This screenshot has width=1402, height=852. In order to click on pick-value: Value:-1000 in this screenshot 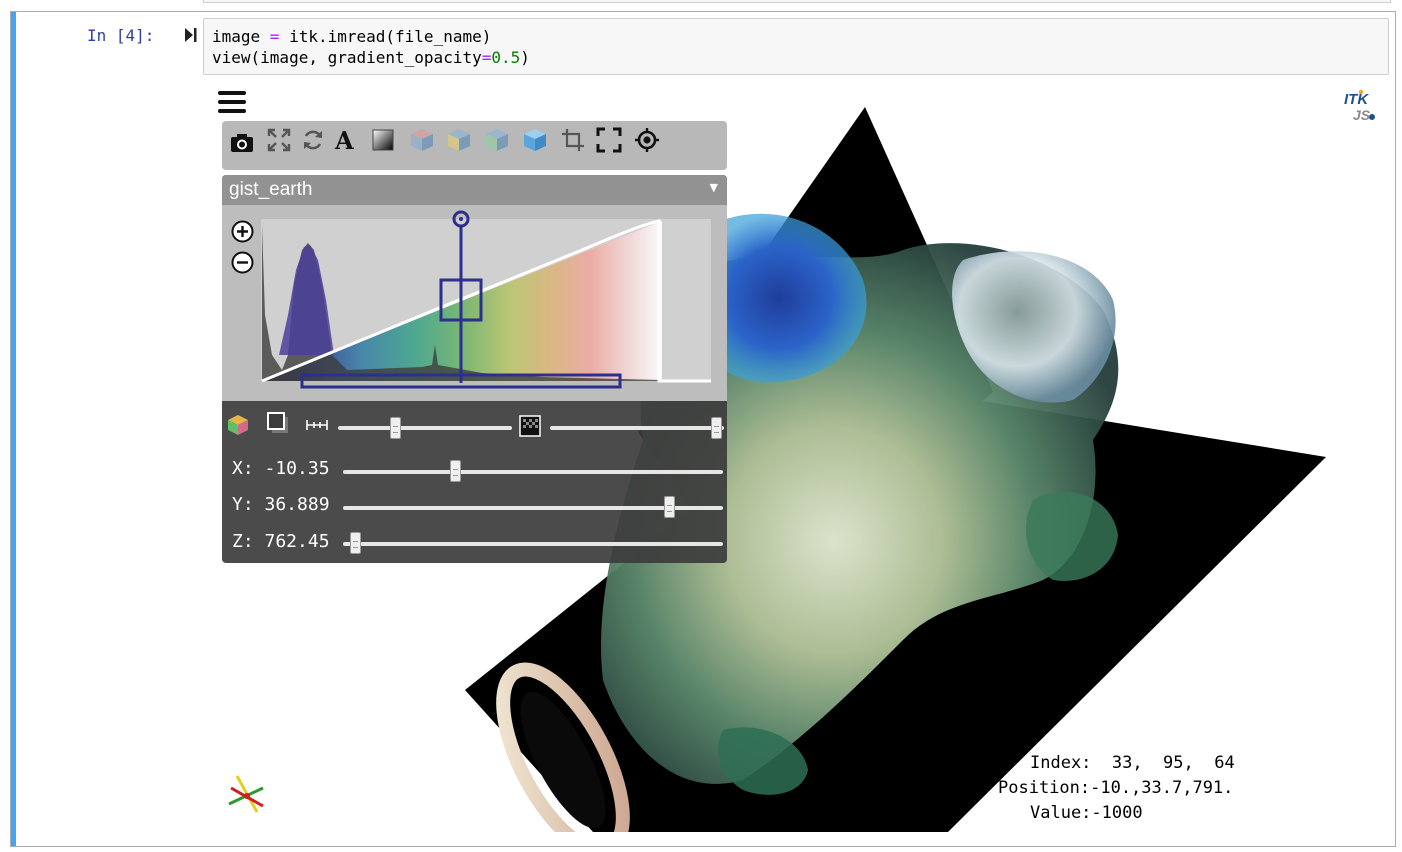, I will do `click(1086, 813)`.